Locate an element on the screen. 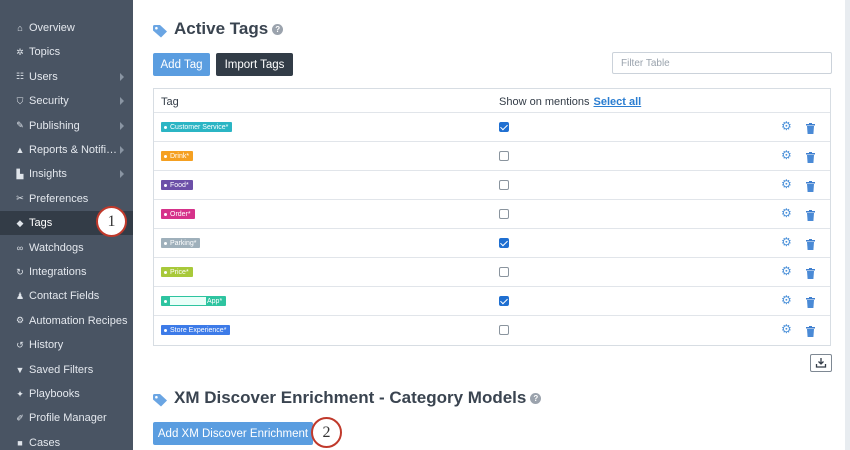 The image size is (850, 450). sidebar-item-overview: ⌂ Overview is located at coordinates (66, 28).